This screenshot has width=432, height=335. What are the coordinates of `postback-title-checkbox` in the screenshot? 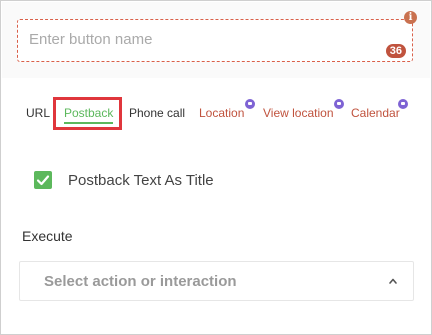 It's located at (43, 180).